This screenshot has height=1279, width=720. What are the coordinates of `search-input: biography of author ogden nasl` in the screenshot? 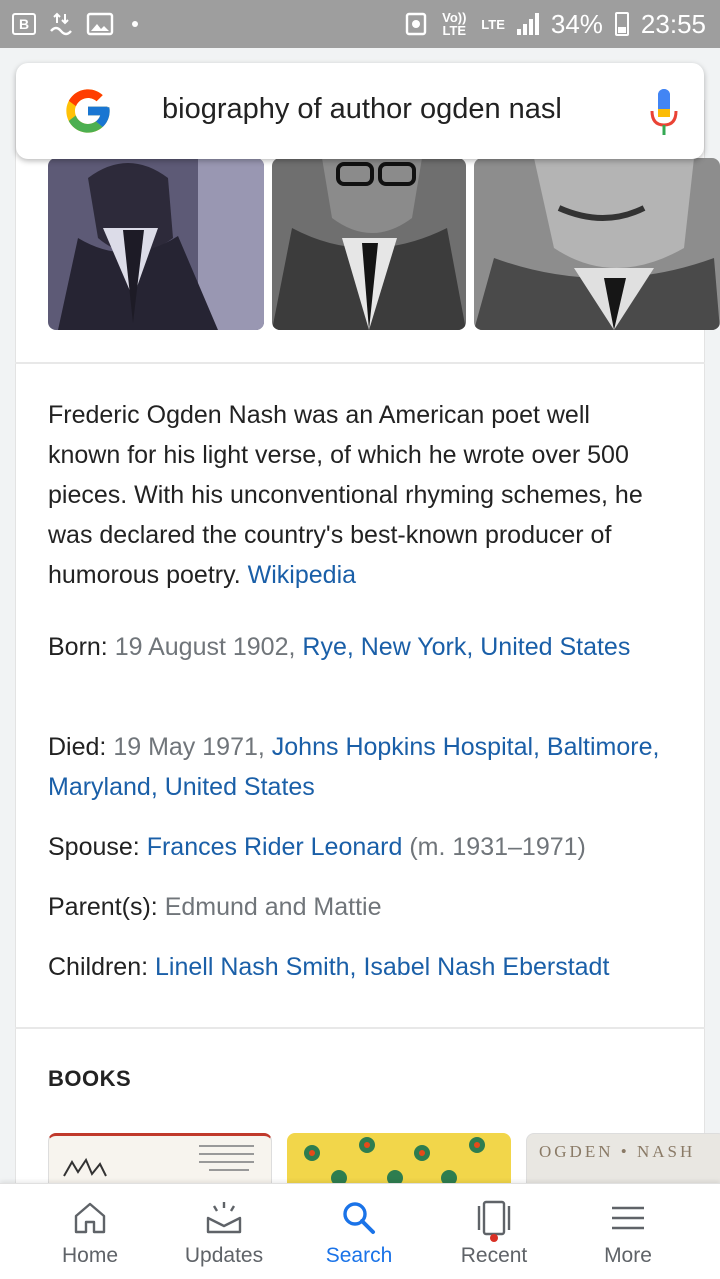 It's located at (382, 113).